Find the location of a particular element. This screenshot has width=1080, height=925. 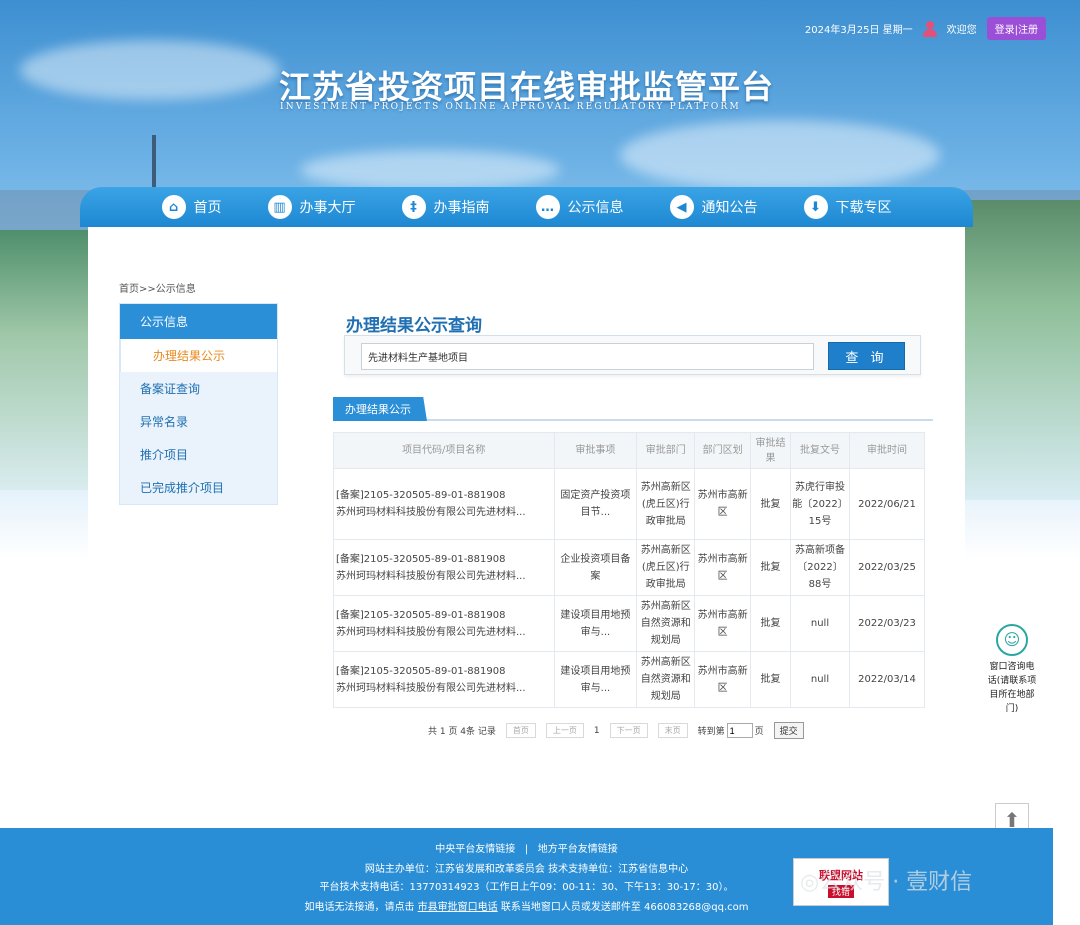

sidebar-item-filing-query: 备案证查询 is located at coordinates (198, 388).